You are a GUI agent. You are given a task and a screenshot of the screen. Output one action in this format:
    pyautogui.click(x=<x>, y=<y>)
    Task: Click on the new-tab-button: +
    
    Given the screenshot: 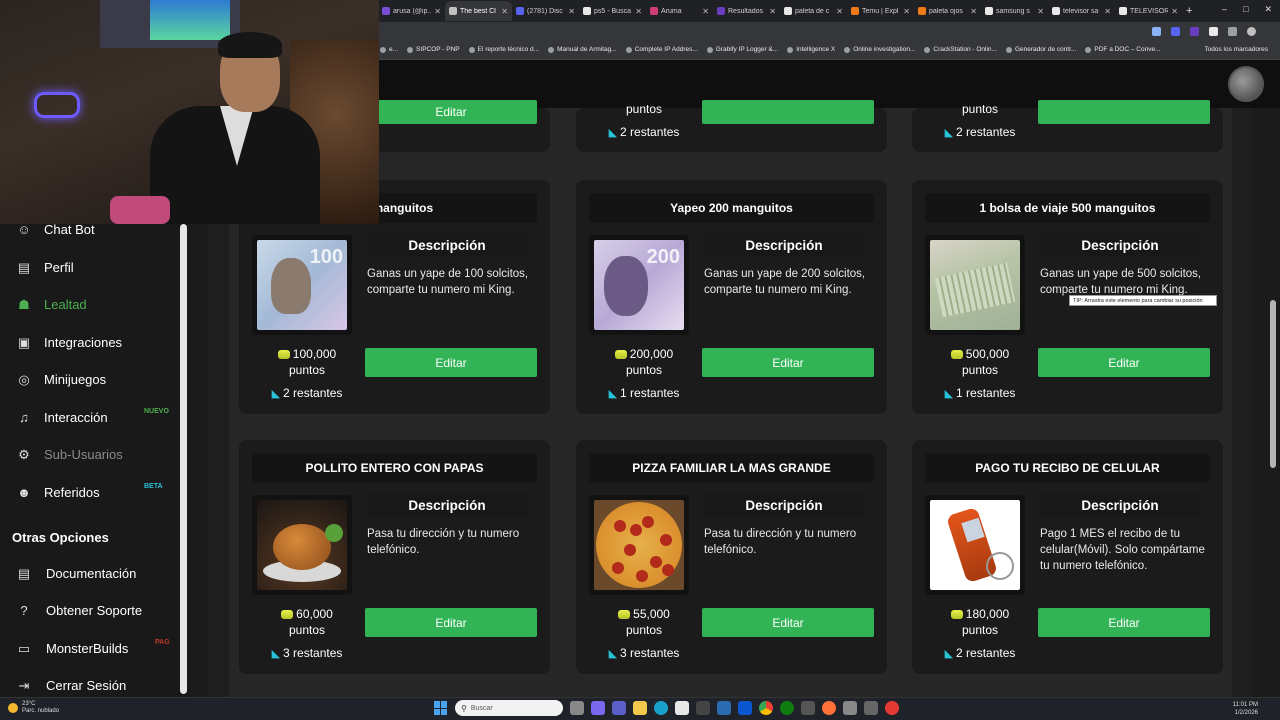 What is the action you would take?
    pyautogui.click(x=1189, y=11)
    